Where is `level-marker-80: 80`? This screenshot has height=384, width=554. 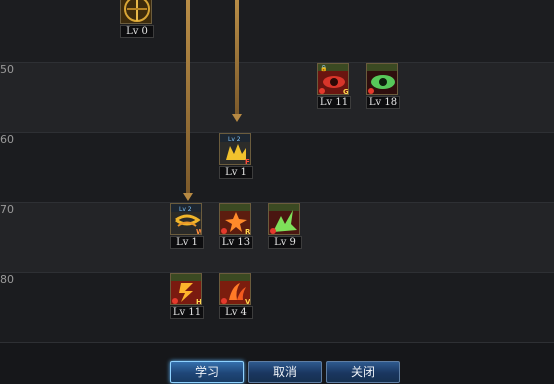
level-marker-80: 80 is located at coordinates (7, 279).